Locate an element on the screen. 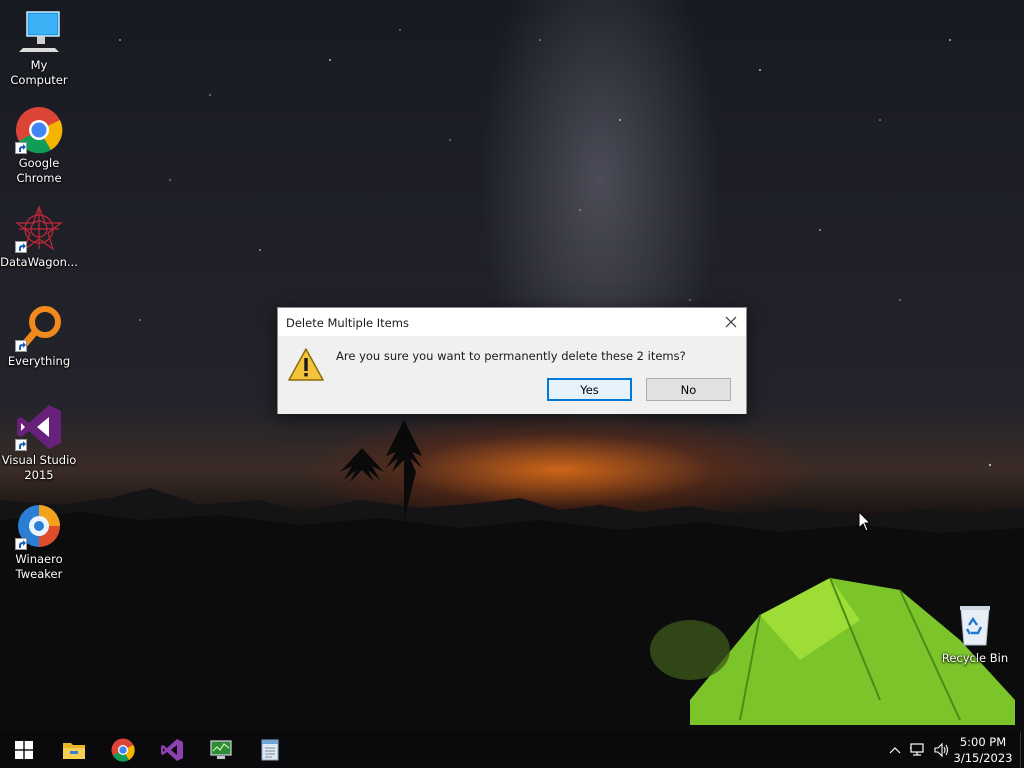 The height and width of the screenshot is (768, 1024). taskbar-system-monitor is located at coordinates (221, 750).